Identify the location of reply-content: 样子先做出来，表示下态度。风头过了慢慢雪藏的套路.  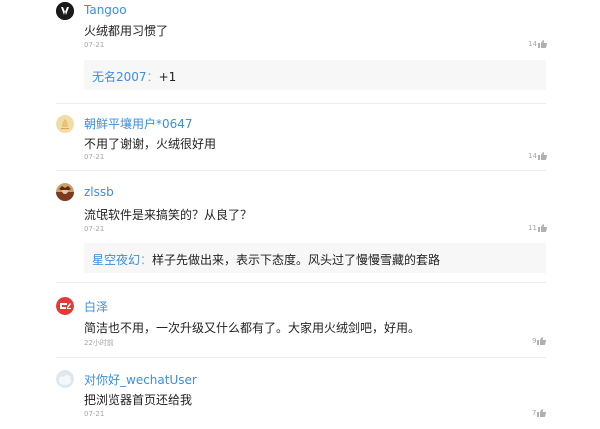
(296, 260).